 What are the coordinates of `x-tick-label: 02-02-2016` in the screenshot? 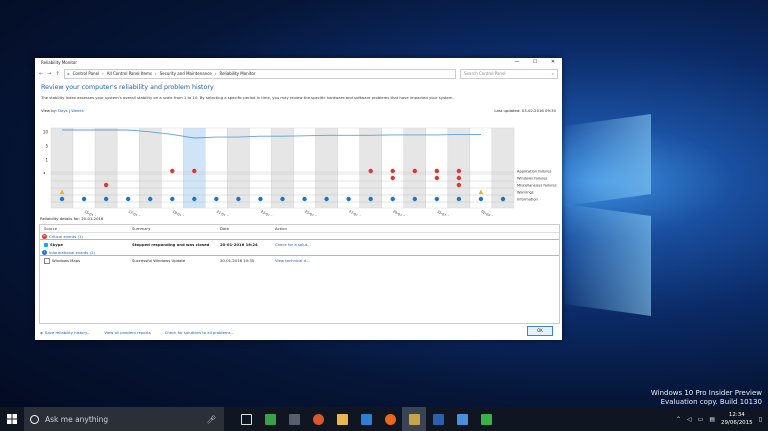 It's located at (489, 212).